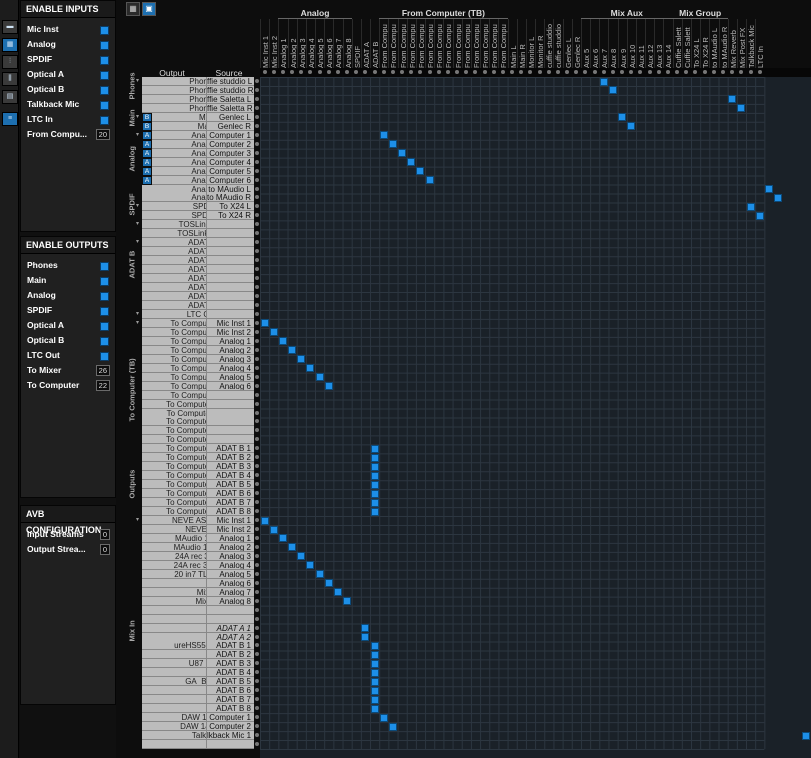  What do you see at coordinates (230, 135) in the screenshot?
I see `source-name: Computer 1` at bounding box center [230, 135].